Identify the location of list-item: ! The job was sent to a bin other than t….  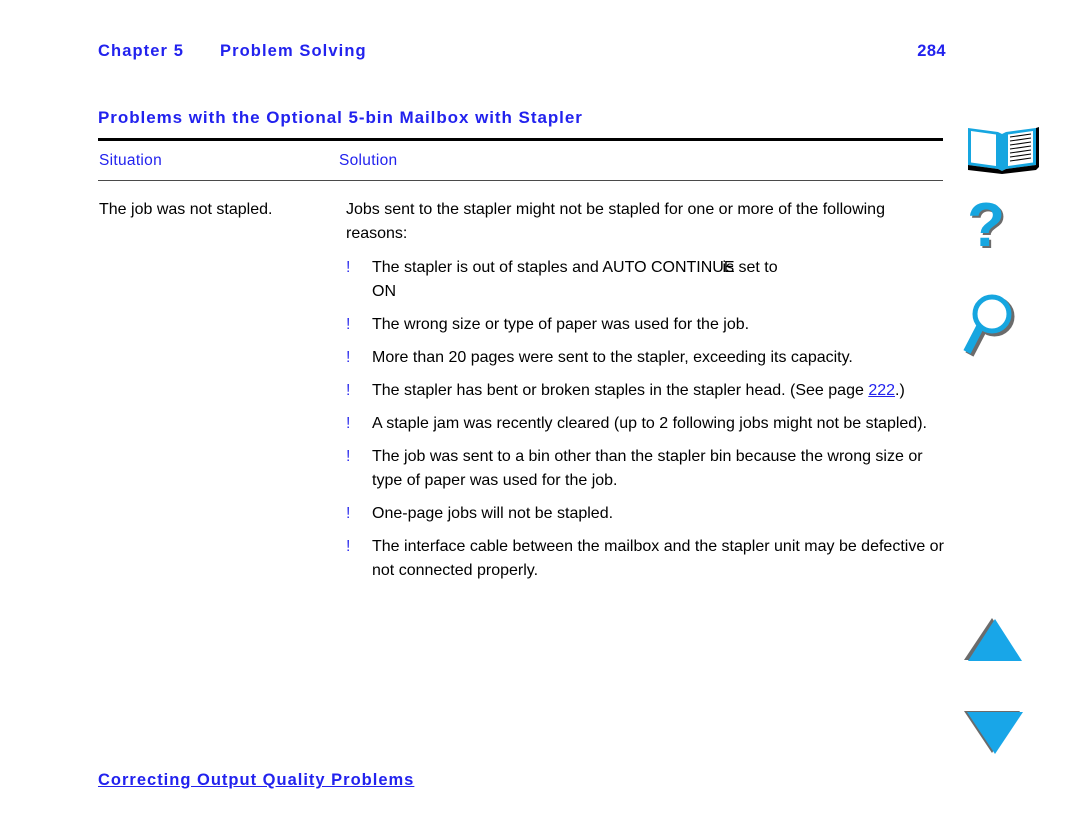
(645, 469).